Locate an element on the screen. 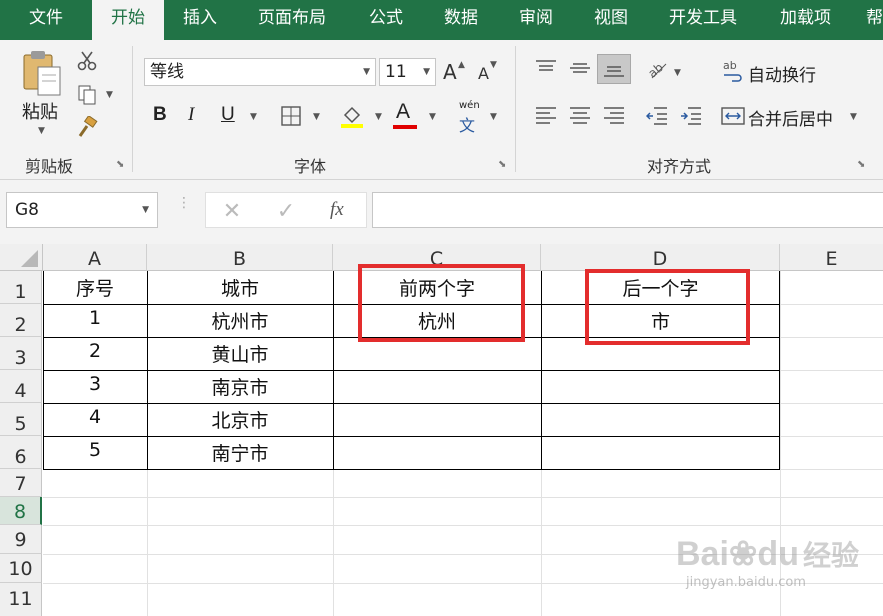 Image resolution: width=883 pixels, height=616 pixels. row-header-10: 10 is located at coordinates (21, 568).